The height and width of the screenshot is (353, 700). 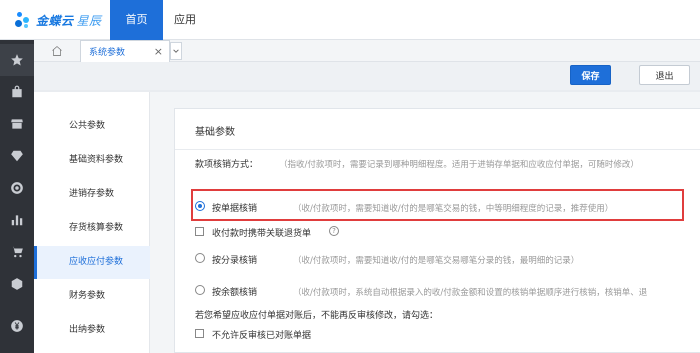 I want to click on checkbox-disallow-reverse-label: 不允许反审核已对账单据, so click(x=261, y=334).